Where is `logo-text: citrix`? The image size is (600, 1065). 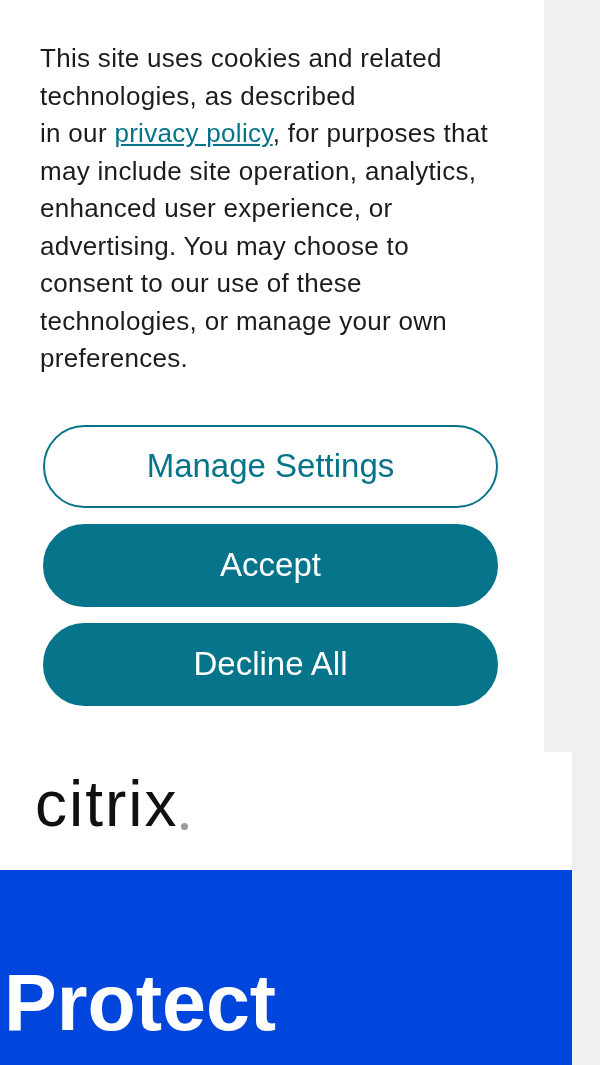
logo-text: citrix is located at coordinates (107, 804).